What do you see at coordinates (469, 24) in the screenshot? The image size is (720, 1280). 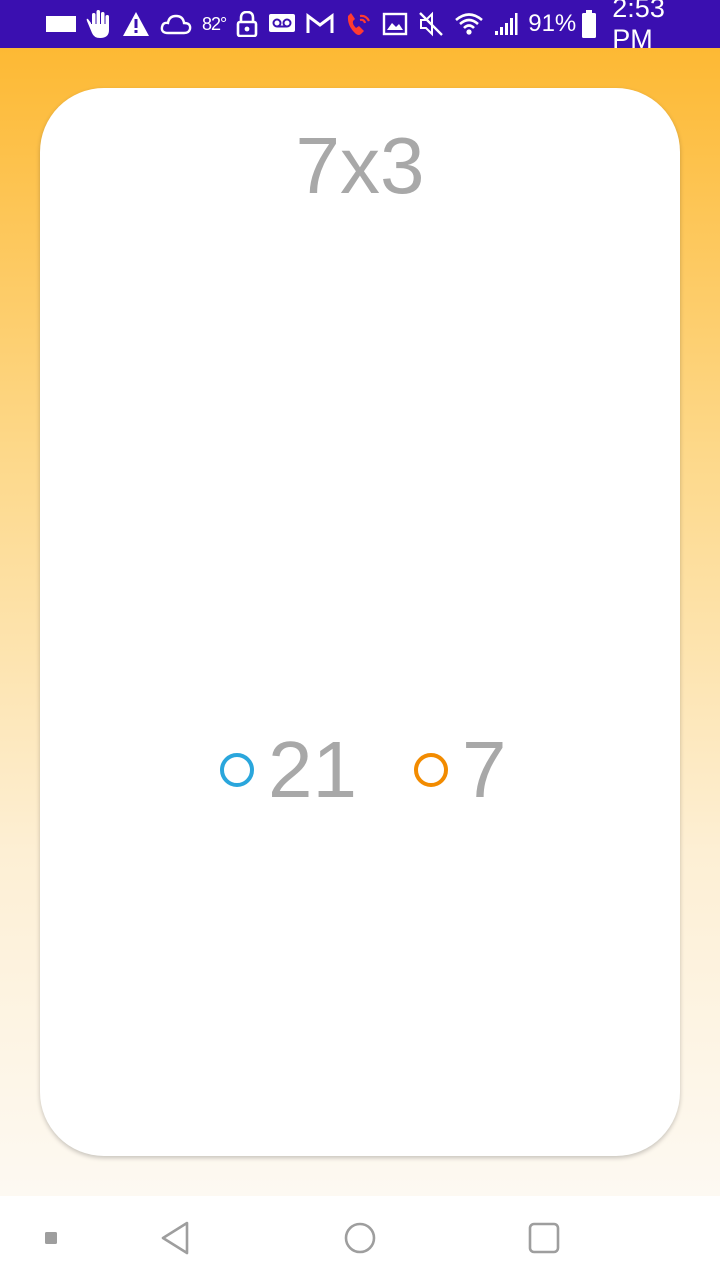 I see `wifi-icon` at bounding box center [469, 24].